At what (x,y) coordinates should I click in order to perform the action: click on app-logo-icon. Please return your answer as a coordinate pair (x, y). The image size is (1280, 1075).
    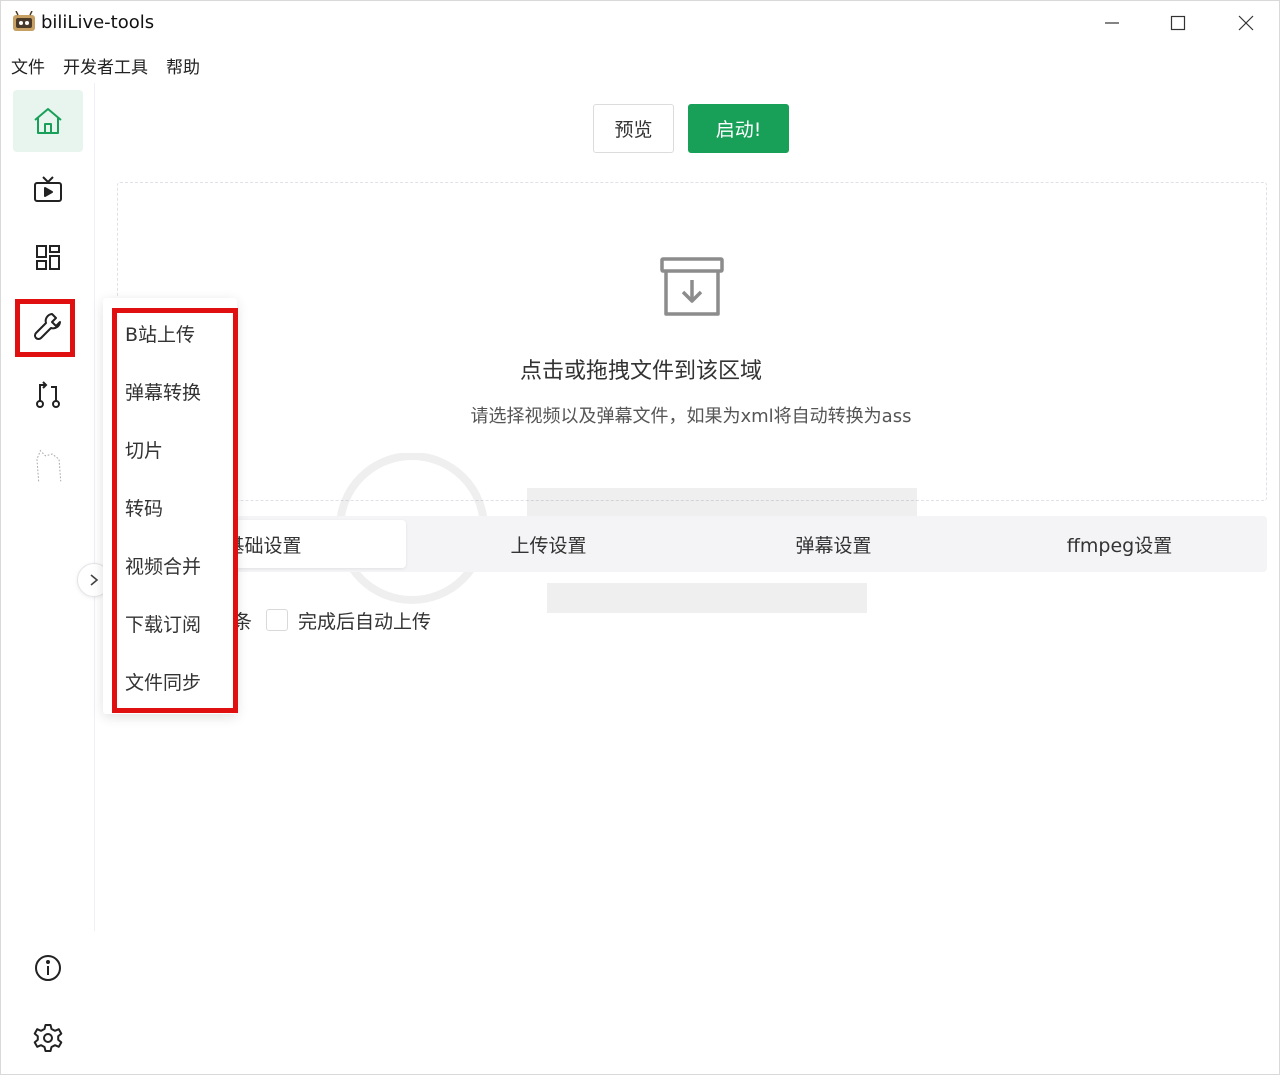
    Looking at the image, I should click on (24, 21).